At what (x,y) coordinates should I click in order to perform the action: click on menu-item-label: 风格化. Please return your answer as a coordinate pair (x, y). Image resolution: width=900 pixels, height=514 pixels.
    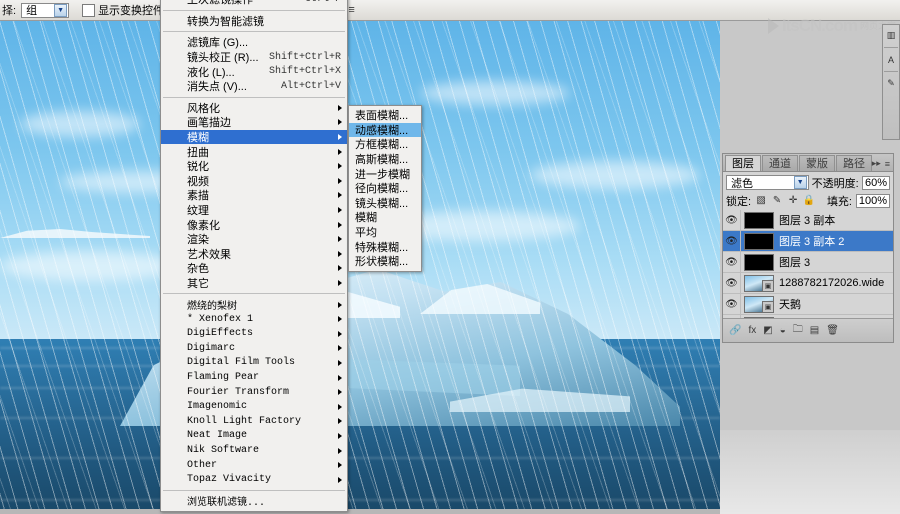
    Looking at the image, I should click on (203, 108).